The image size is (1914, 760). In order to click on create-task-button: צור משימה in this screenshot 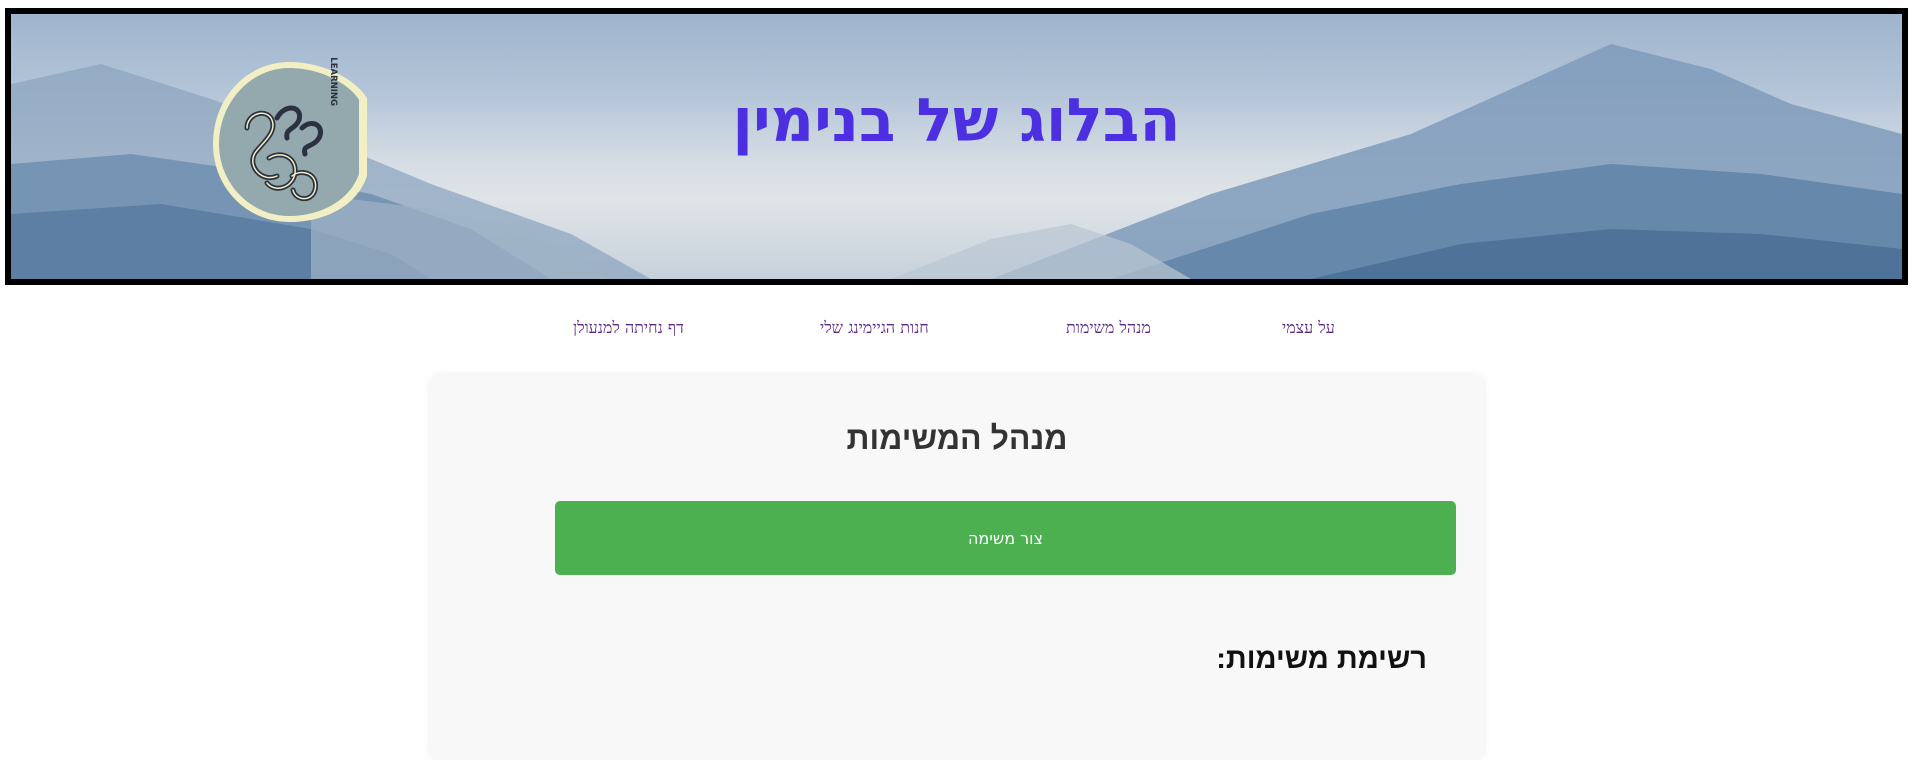, I will do `click(1005, 538)`.